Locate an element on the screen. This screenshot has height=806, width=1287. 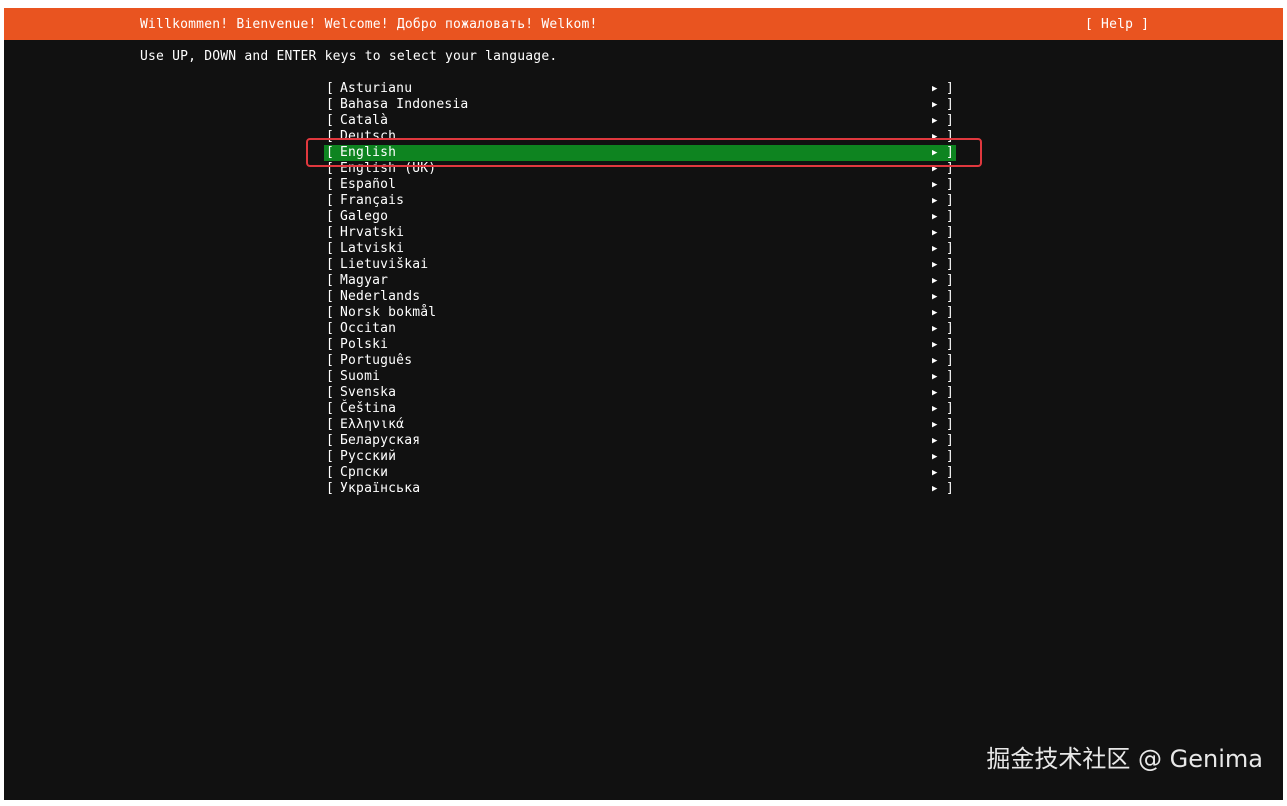
language-item: [Беларуская ▶] is located at coordinates (640, 441).